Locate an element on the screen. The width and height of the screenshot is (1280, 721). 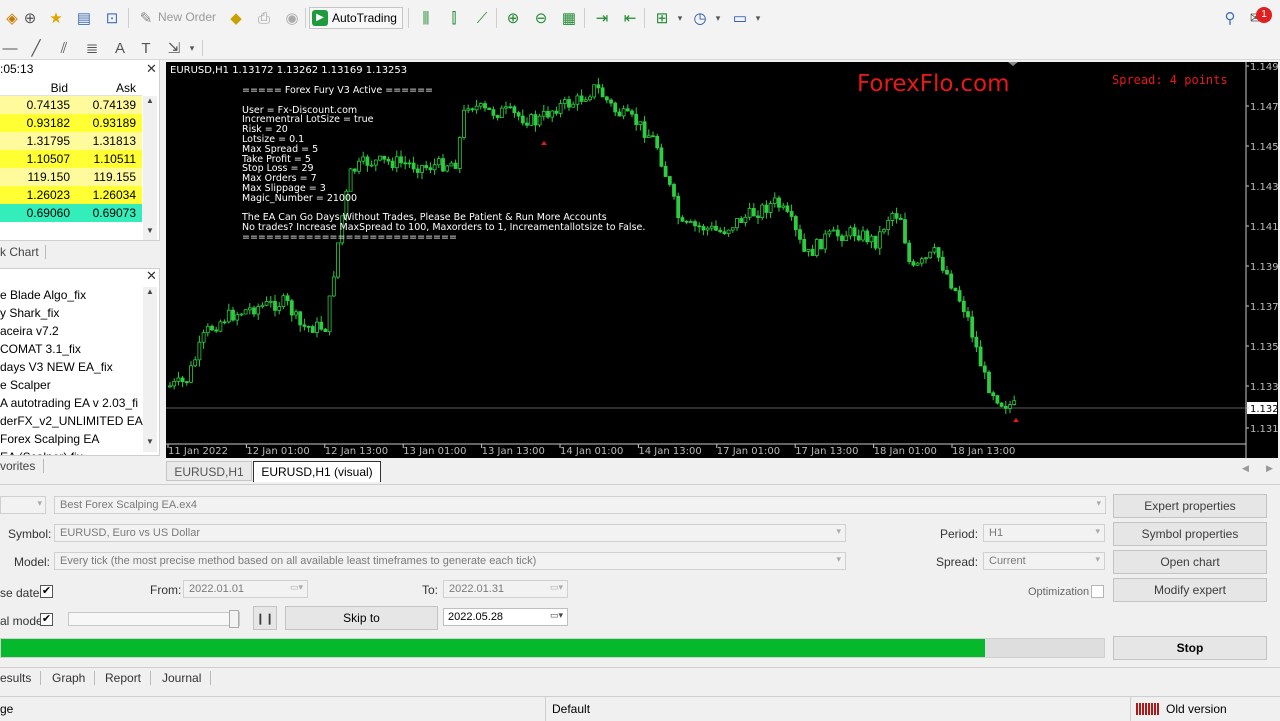
navigator-scrollbar: ▲ ▼ is located at coordinates (150, 369).